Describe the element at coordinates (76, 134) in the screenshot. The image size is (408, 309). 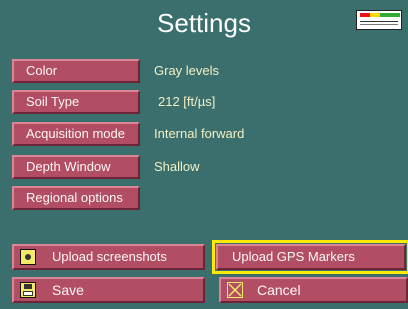
I see `acquisition-mode-button: Acquisition mode` at that location.